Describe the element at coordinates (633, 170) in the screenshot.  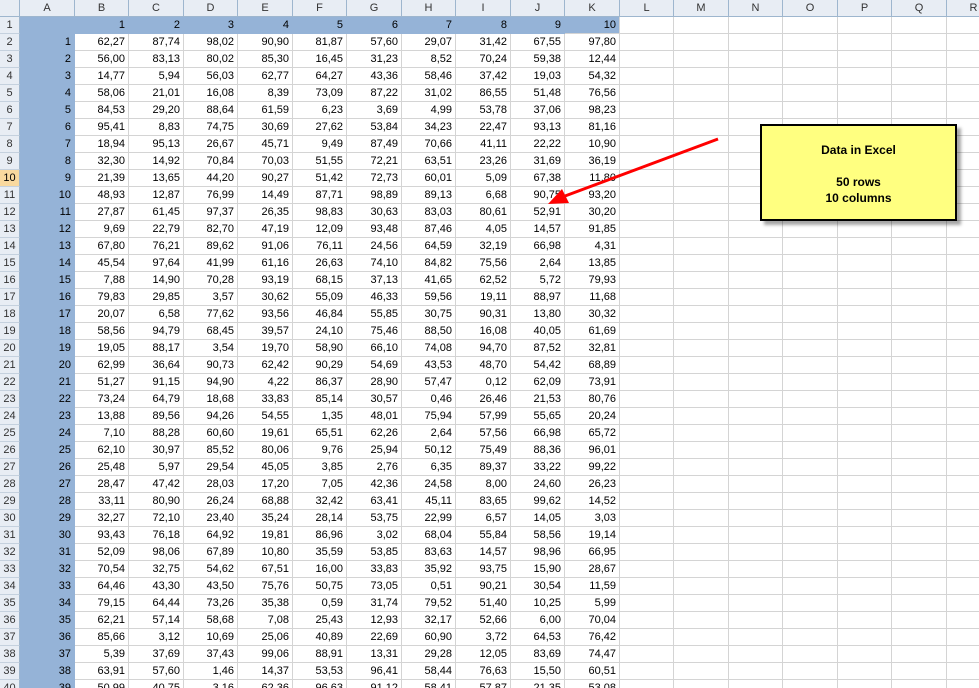
I see `arrow-icon` at that location.